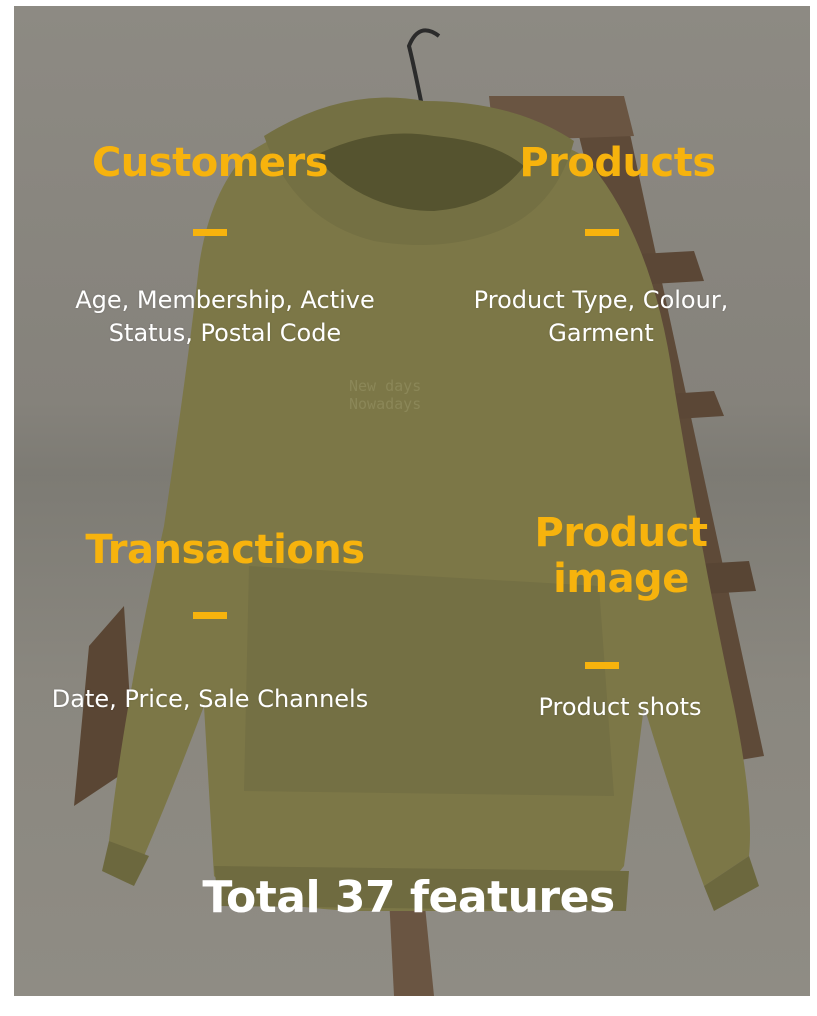 The image size is (817, 1016). Describe the element at coordinates (408, 897) in the screenshot. I see `total-features: Total 37 features` at that location.